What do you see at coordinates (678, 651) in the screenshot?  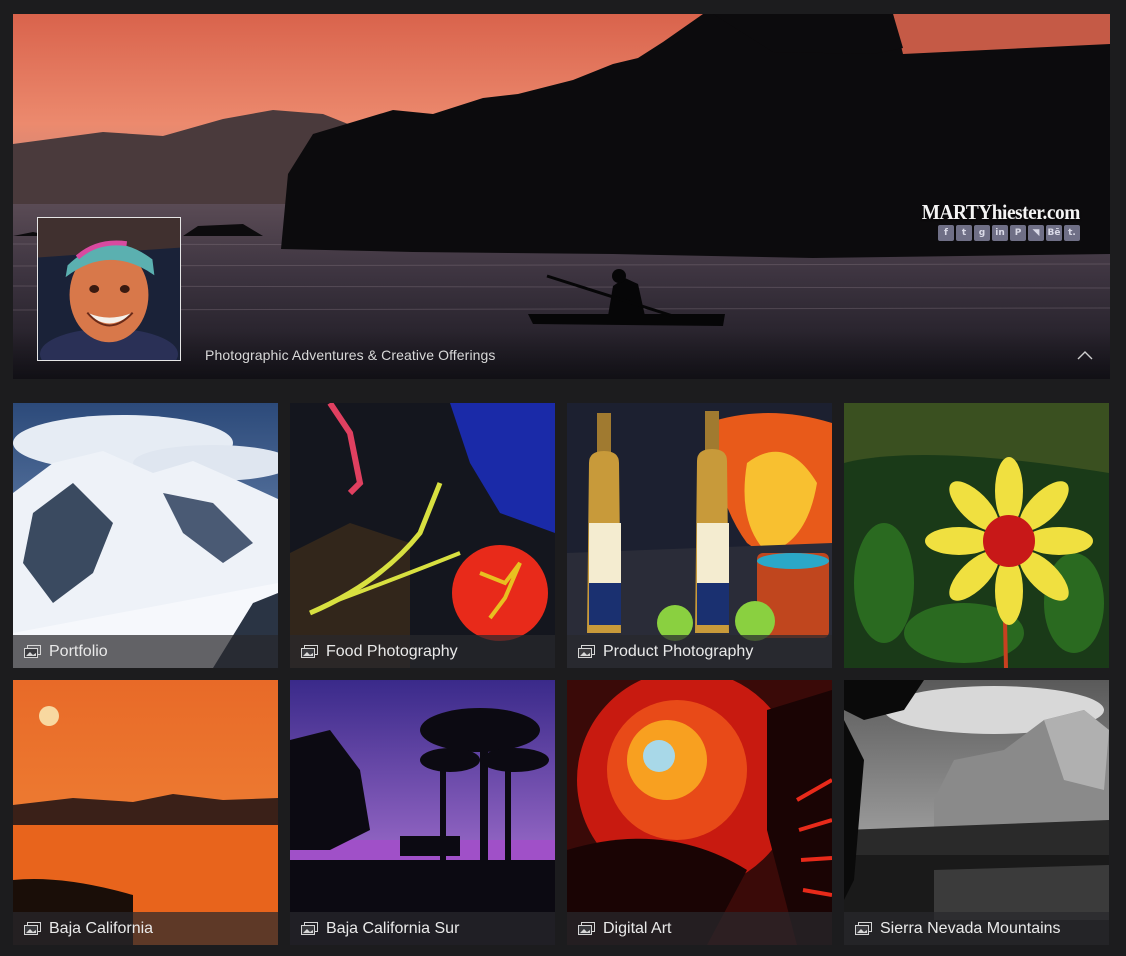 I see `gallery-title: Product Photography` at bounding box center [678, 651].